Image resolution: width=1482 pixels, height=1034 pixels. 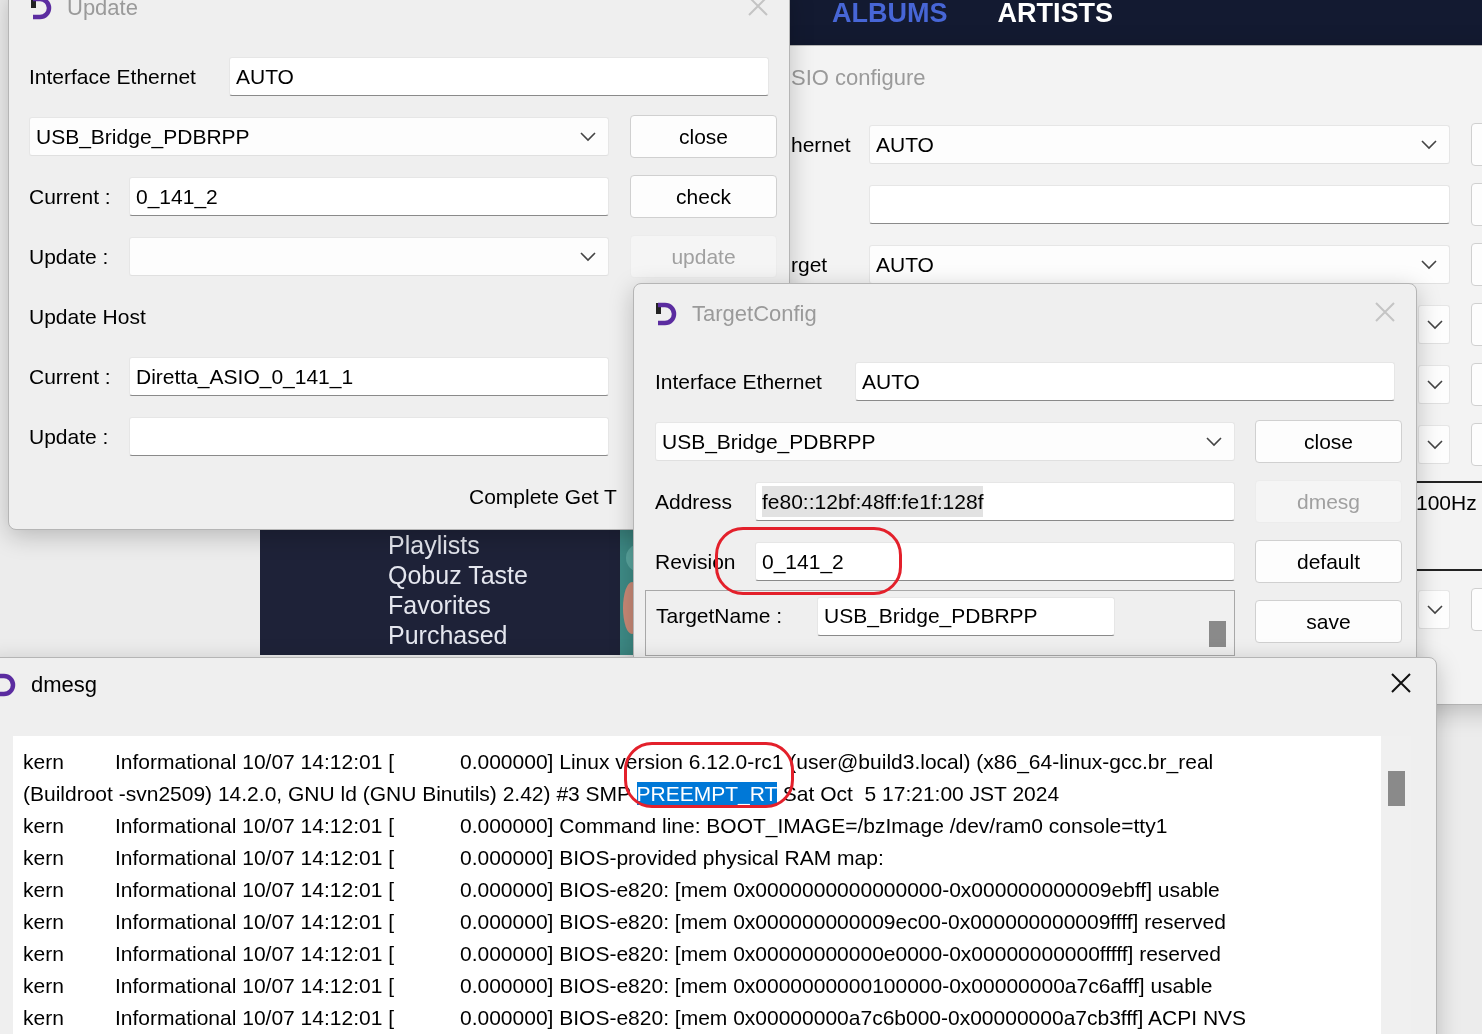 I want to click on log-line: kern Informational 10/07 14:12:01 [ 0.000000] BIOS-provided physical RAM map:, so click(x=454, y=858).